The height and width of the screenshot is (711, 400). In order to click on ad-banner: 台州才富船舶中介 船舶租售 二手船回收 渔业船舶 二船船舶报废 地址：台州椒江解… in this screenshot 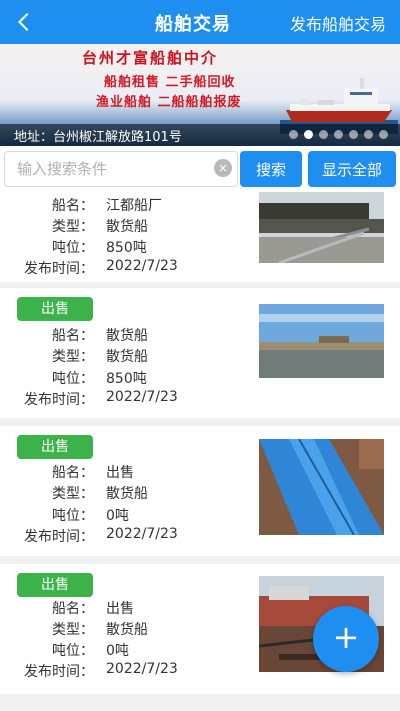, I will do `click(200, 95)`.